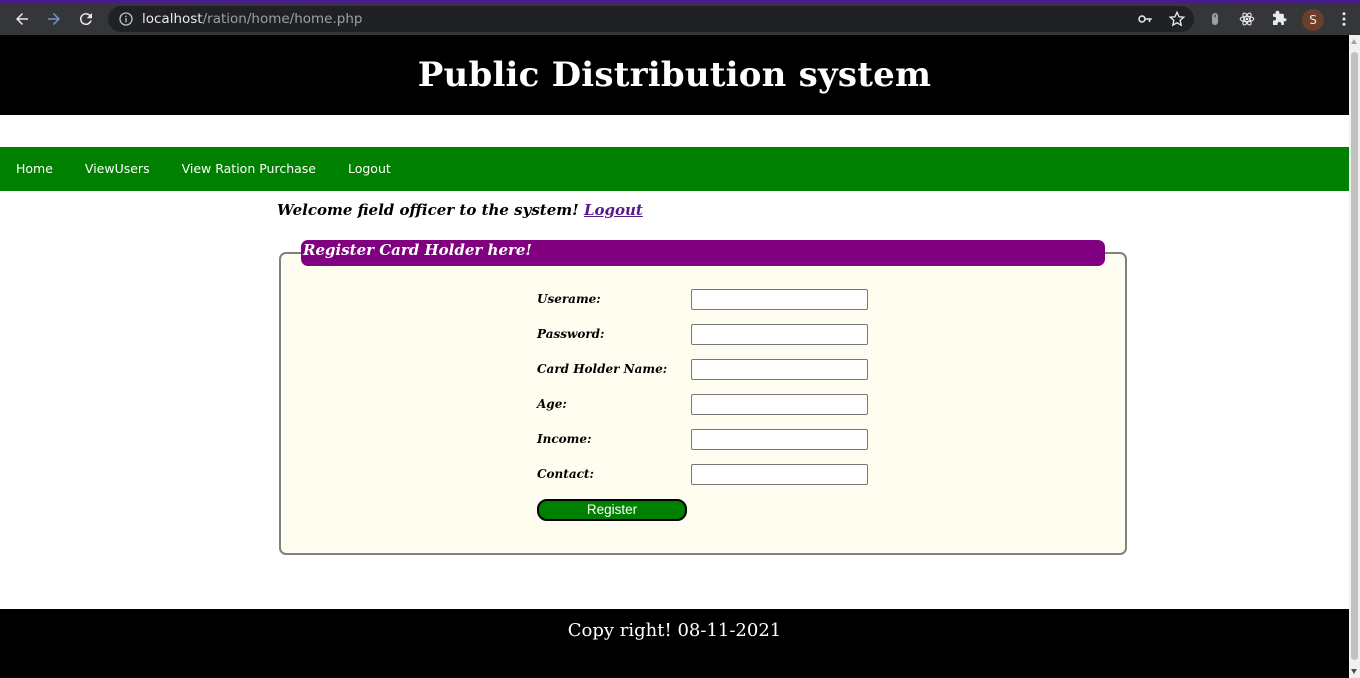  What do you see at coordinates (703, 253) in the screenshot?
I see `register-legend: Register Card Holder here!` at bounding box center [703, 253].